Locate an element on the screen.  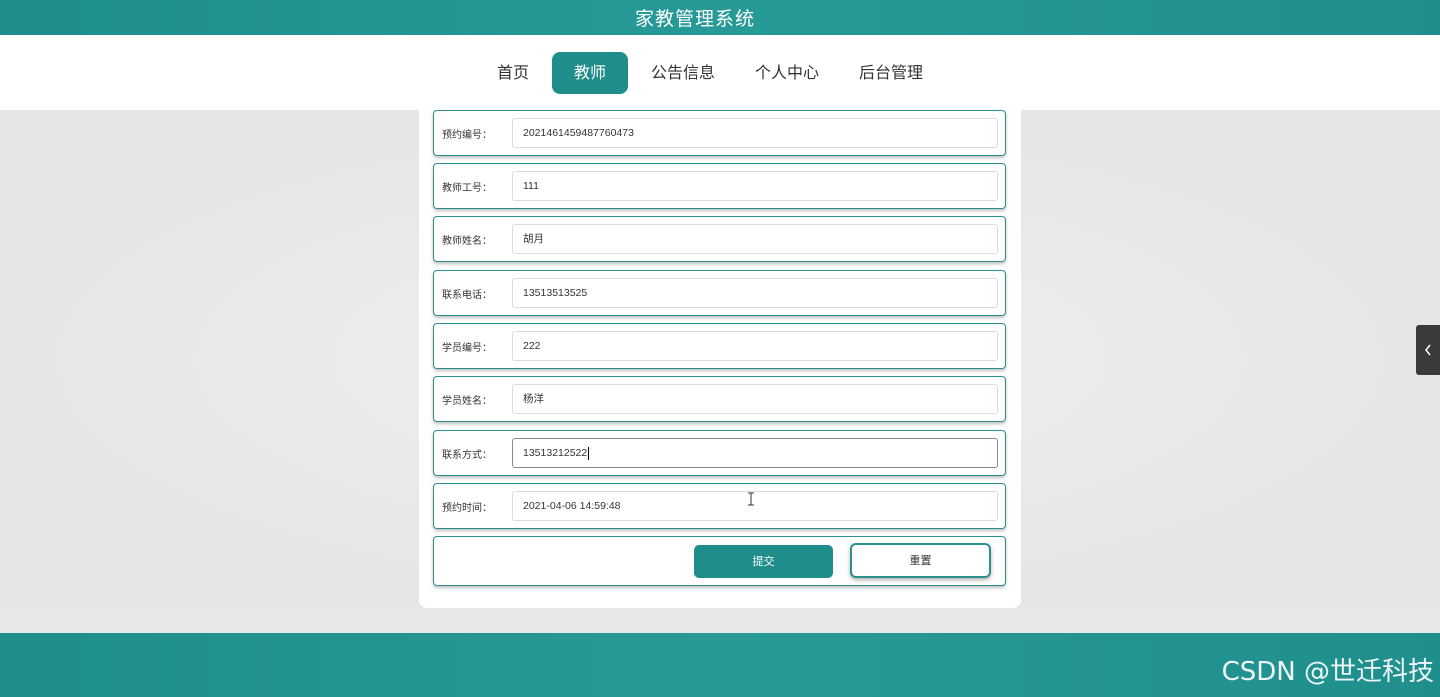
watermark: CSDN @世迁科技 is located at coordinates (1327, 672).